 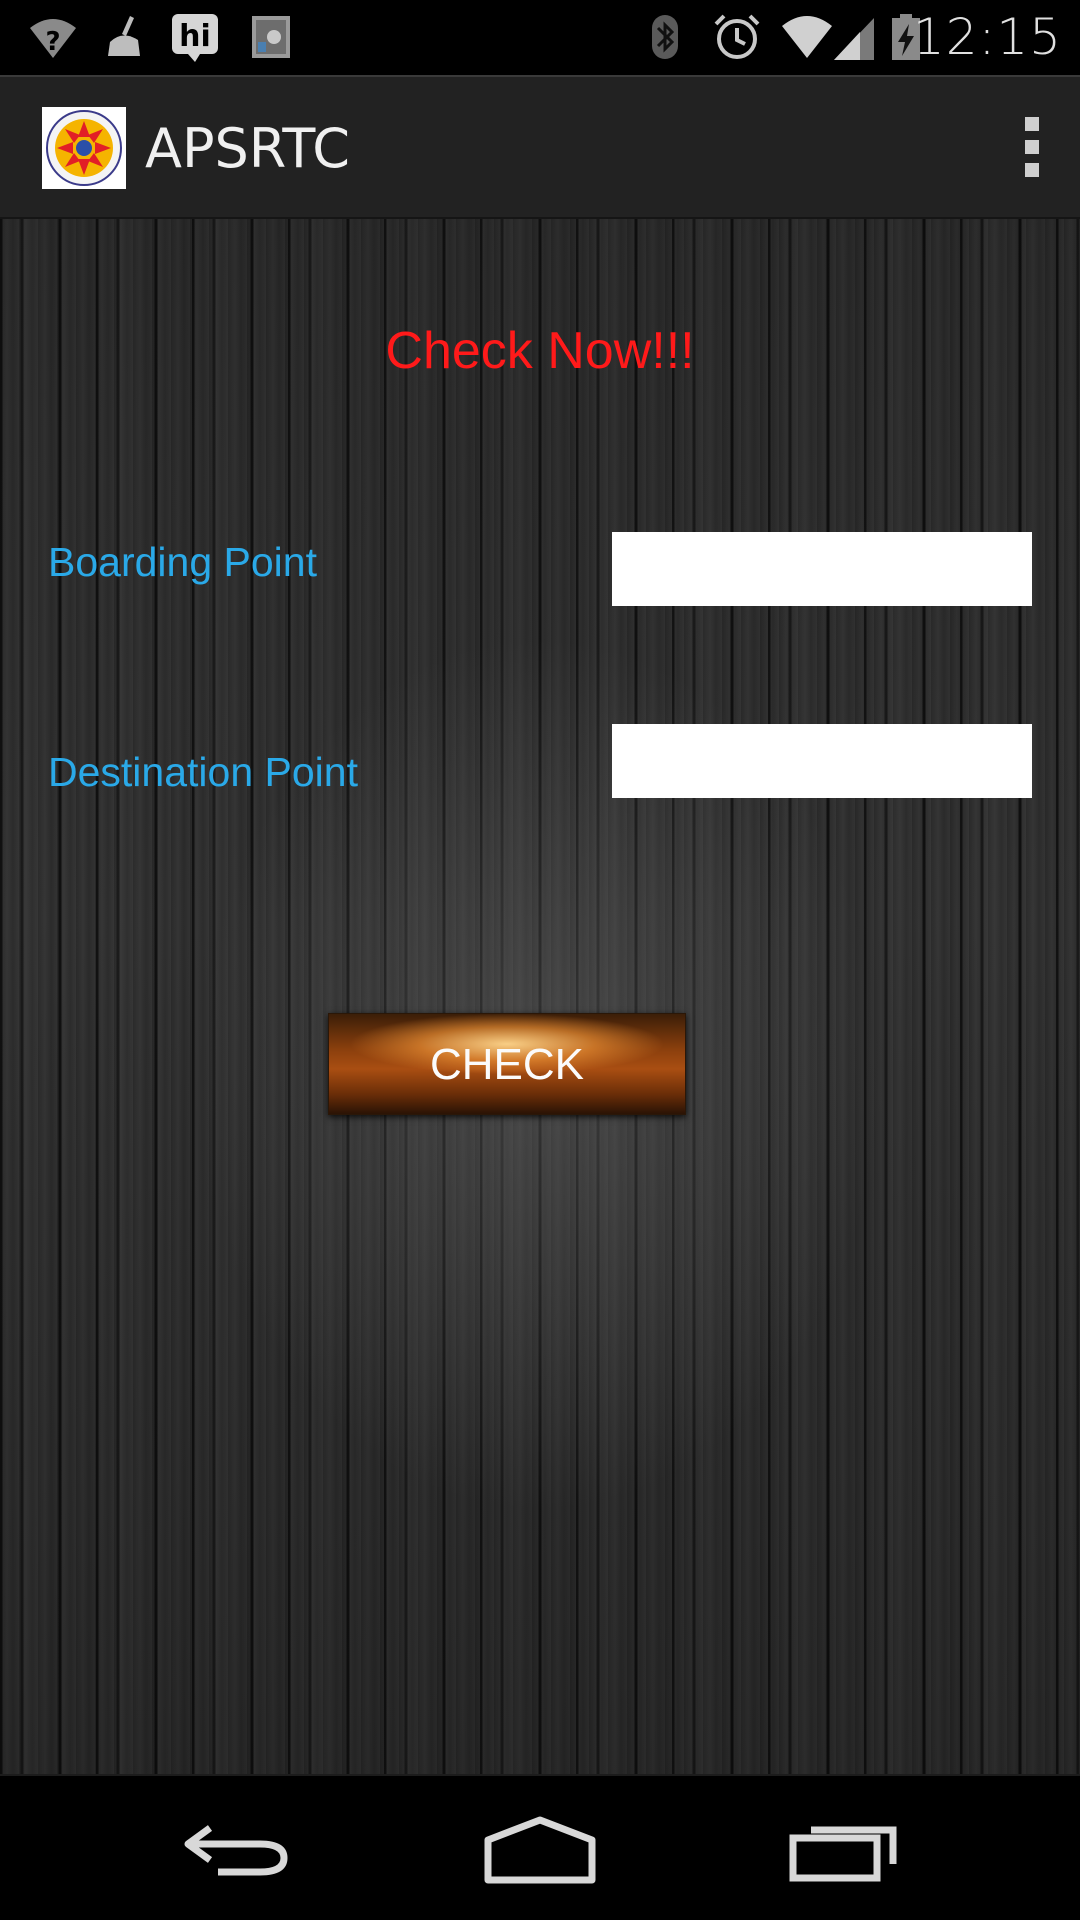 I want to click on home-icon, so click(x=540, y=1848).